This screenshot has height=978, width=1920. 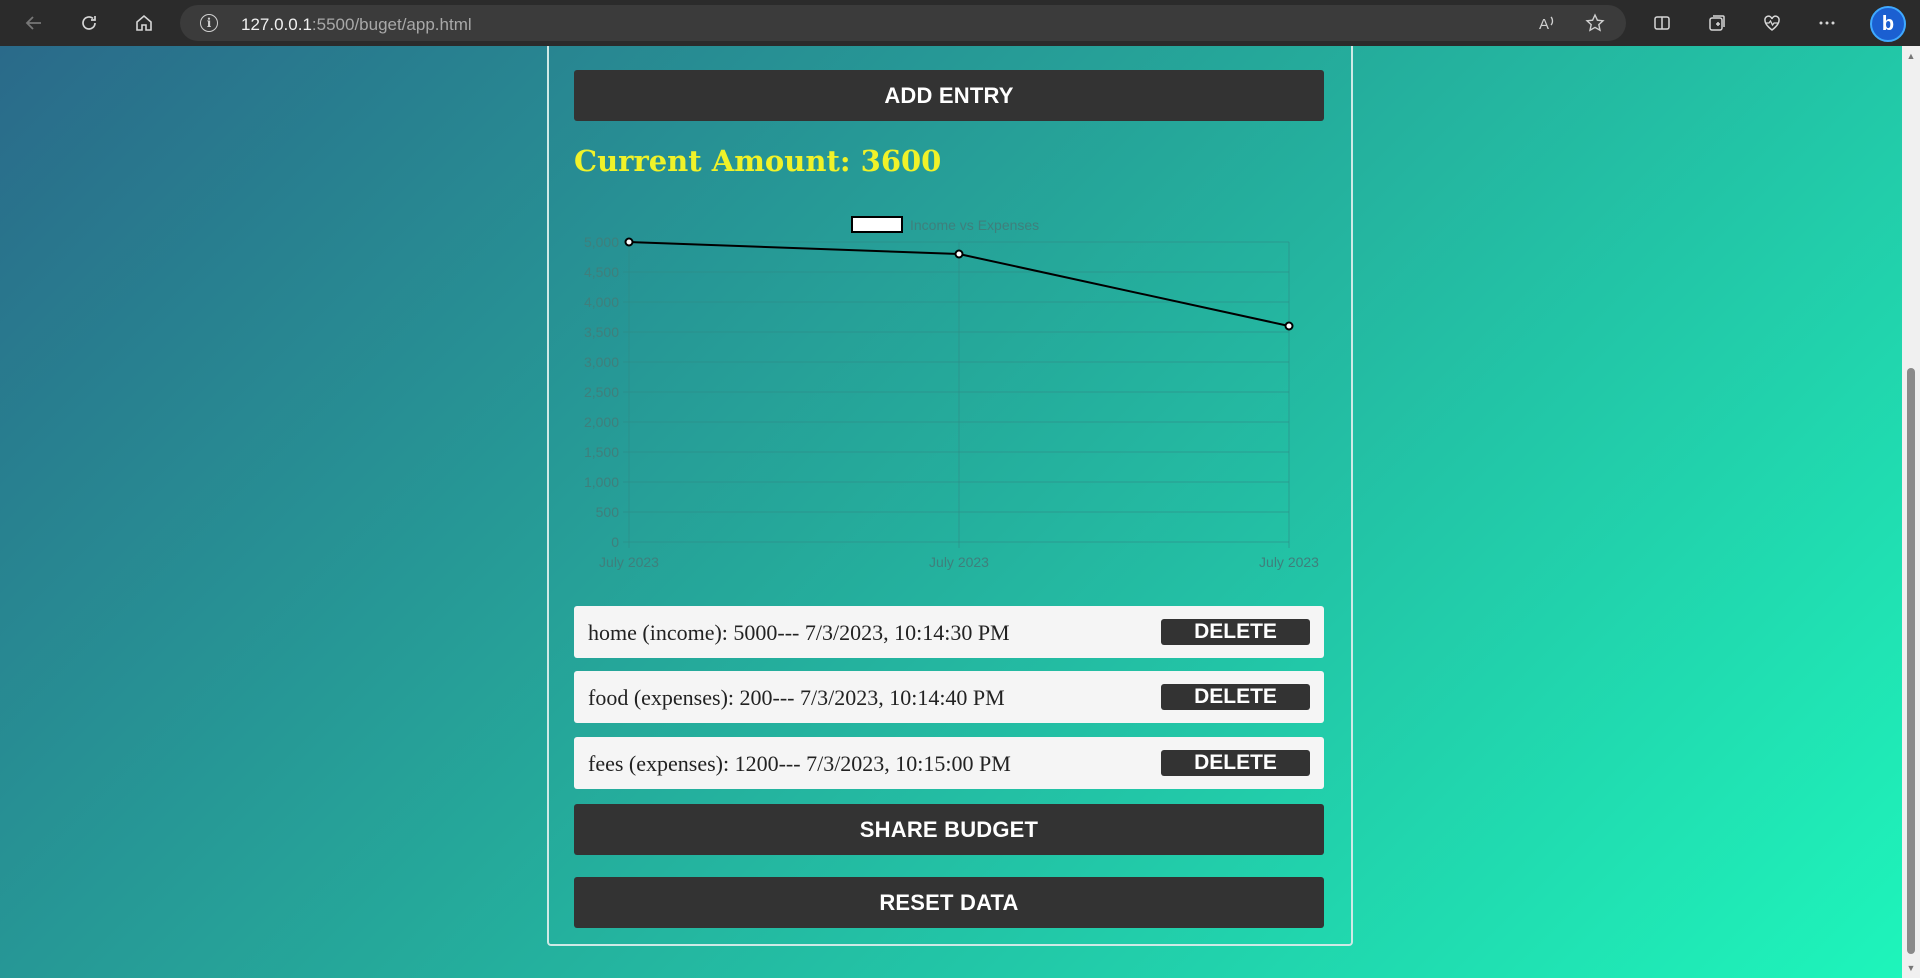 I want to click on read-aloud-icon: A, so click(x=1547, y=23).